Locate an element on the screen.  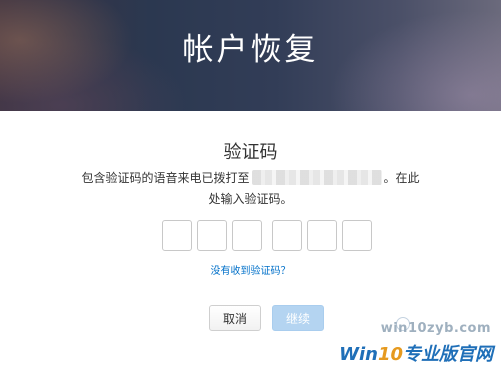
masked-phone-number is located at coordinates (316, 177).